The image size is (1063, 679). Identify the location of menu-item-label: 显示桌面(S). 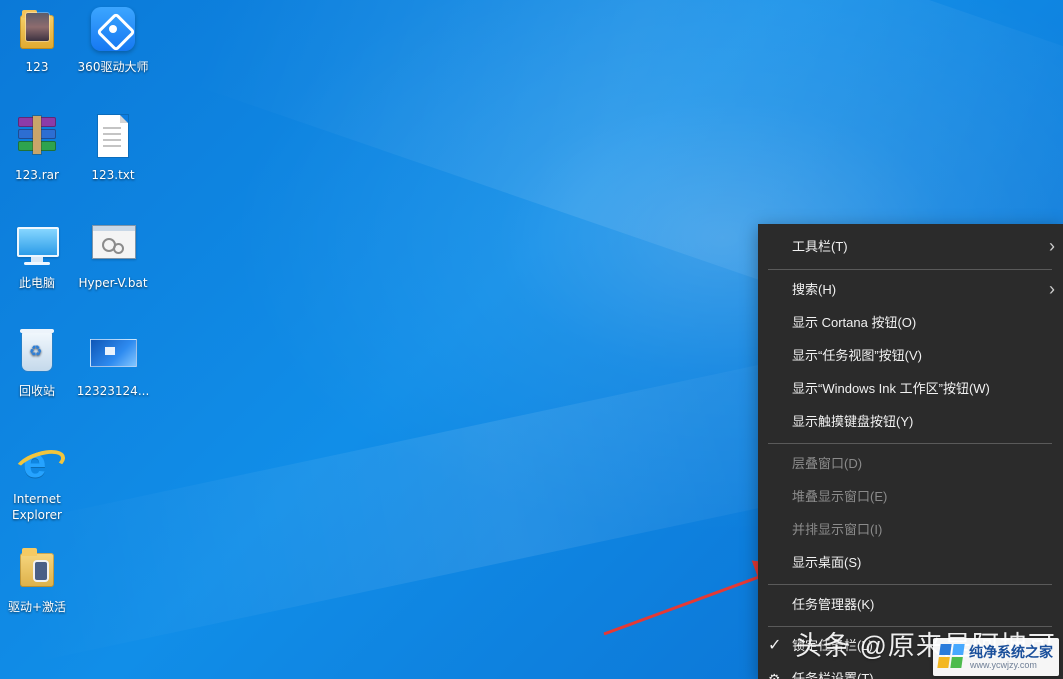
(827, 562).